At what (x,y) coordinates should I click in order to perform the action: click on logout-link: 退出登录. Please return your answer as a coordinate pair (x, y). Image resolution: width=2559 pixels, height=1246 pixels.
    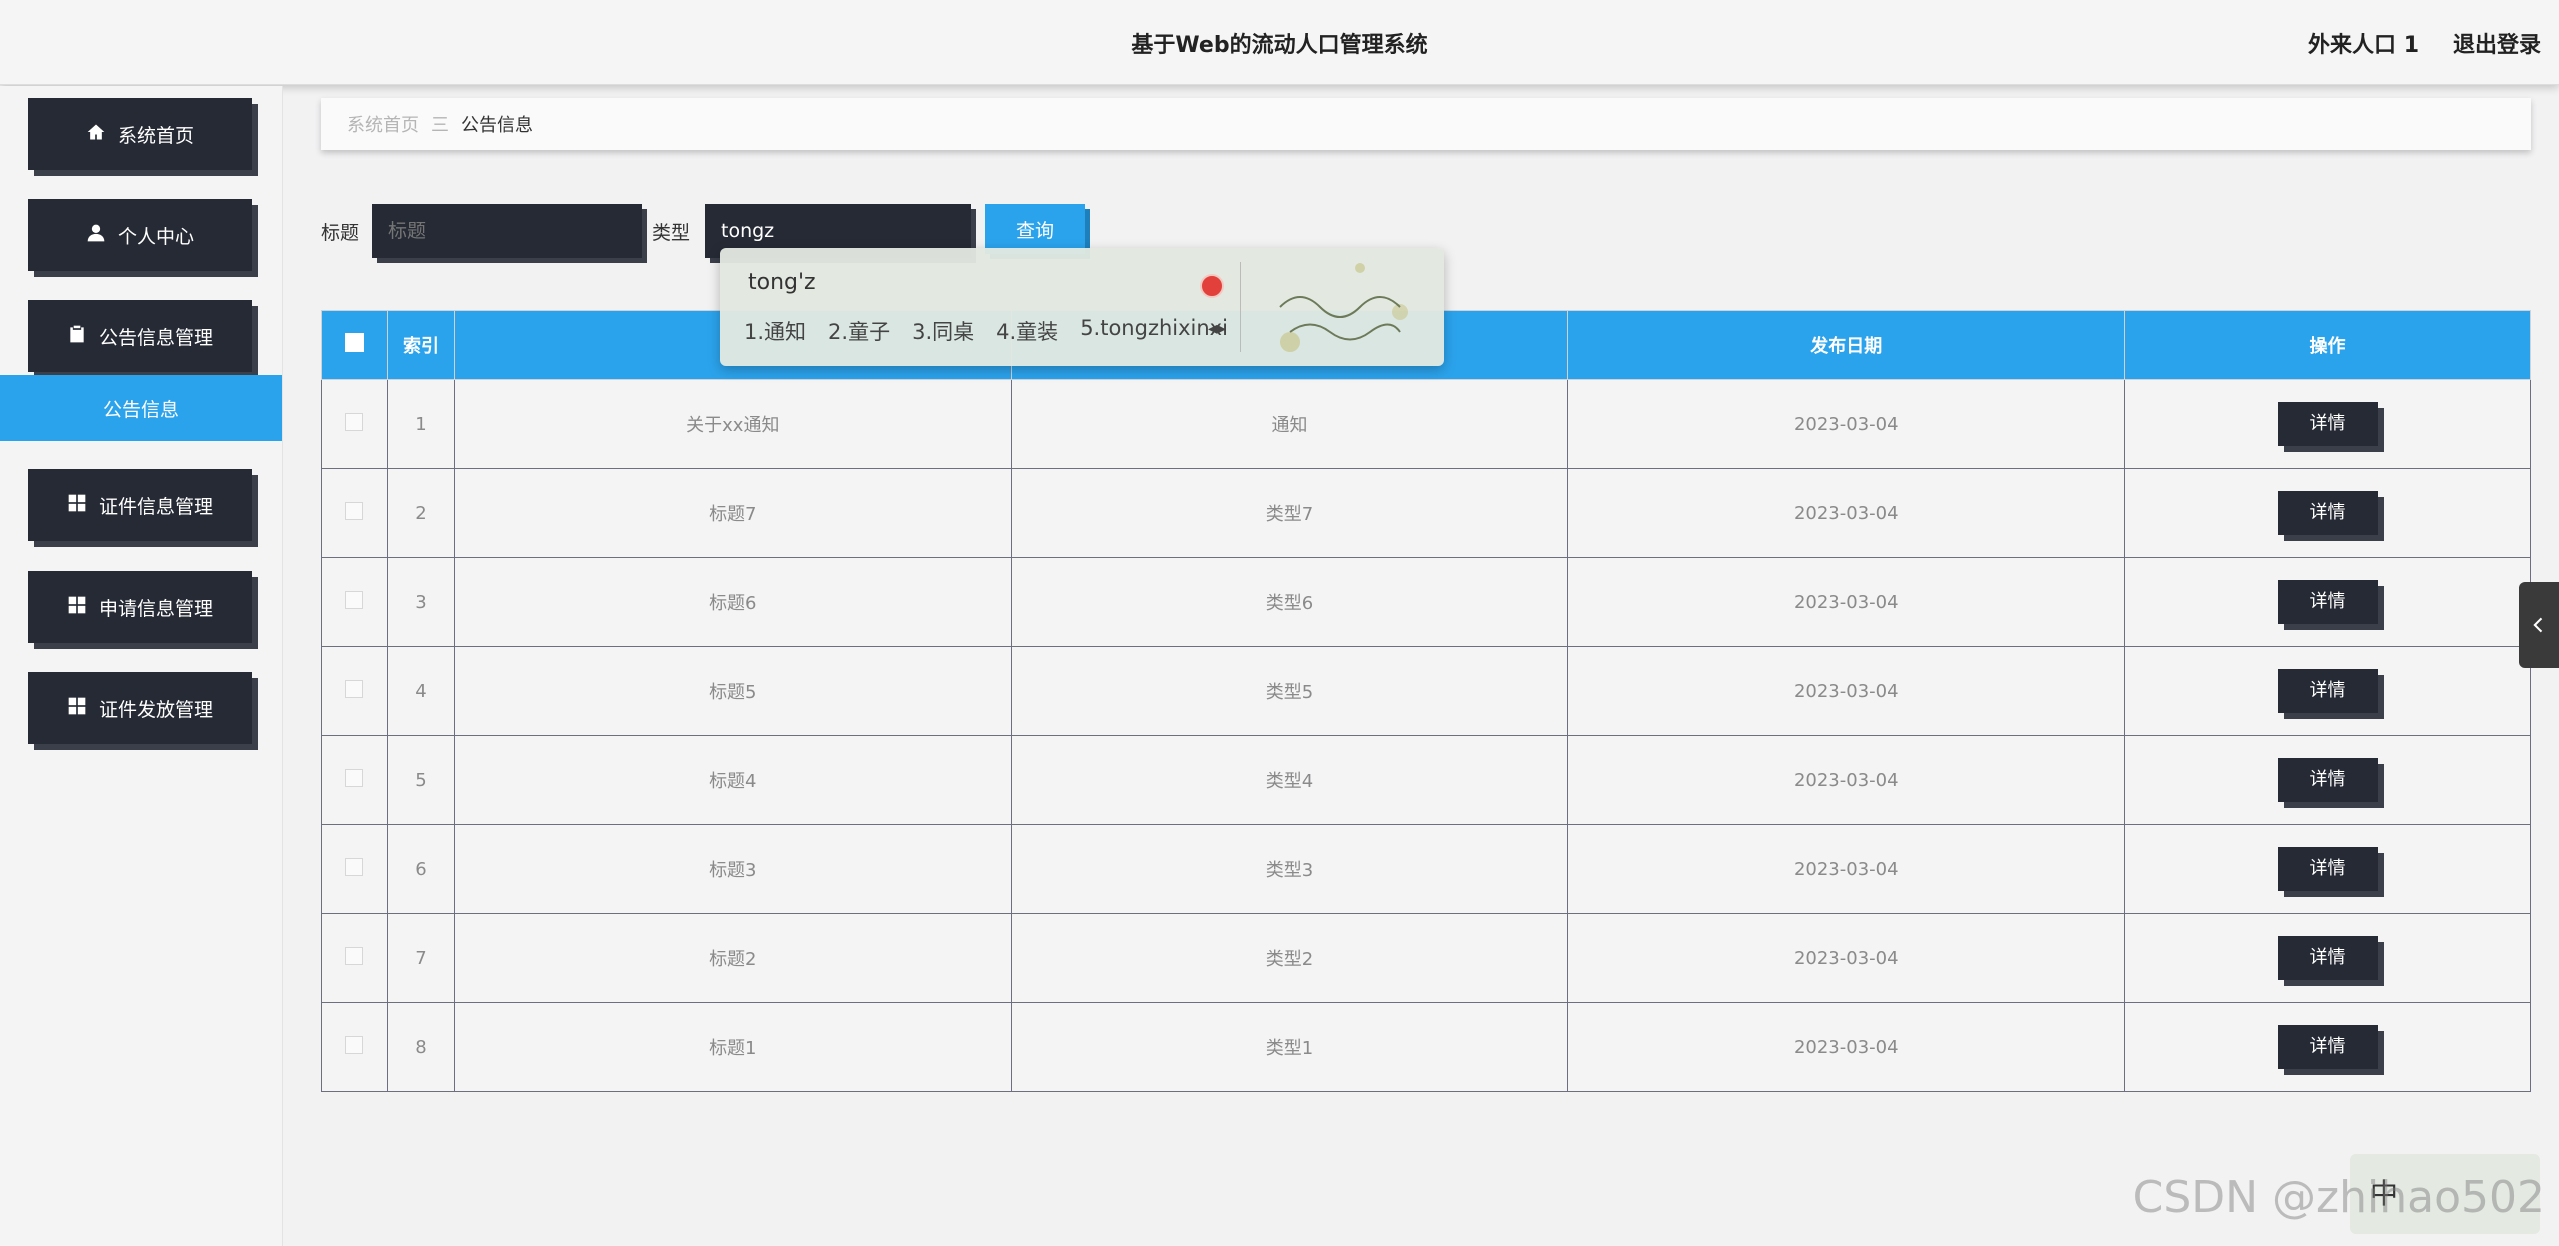
    Looking at the image, I should click on (2497, 43).